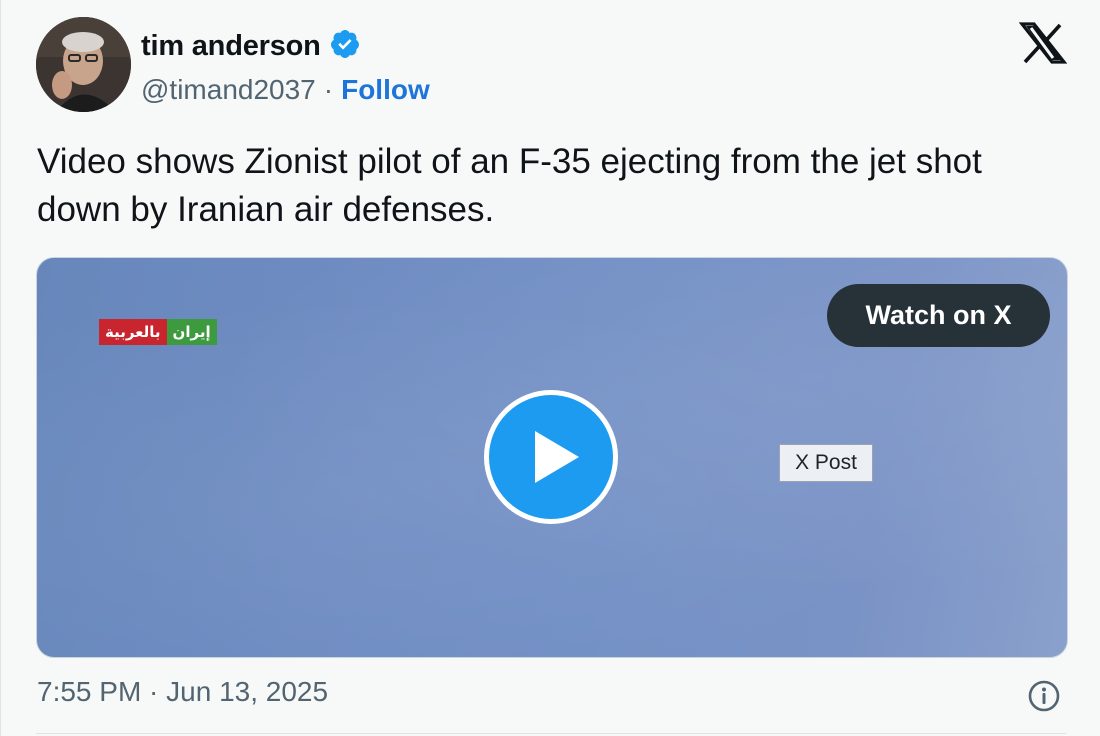  I want to click on follow-button: Follow, so click(385, 90).